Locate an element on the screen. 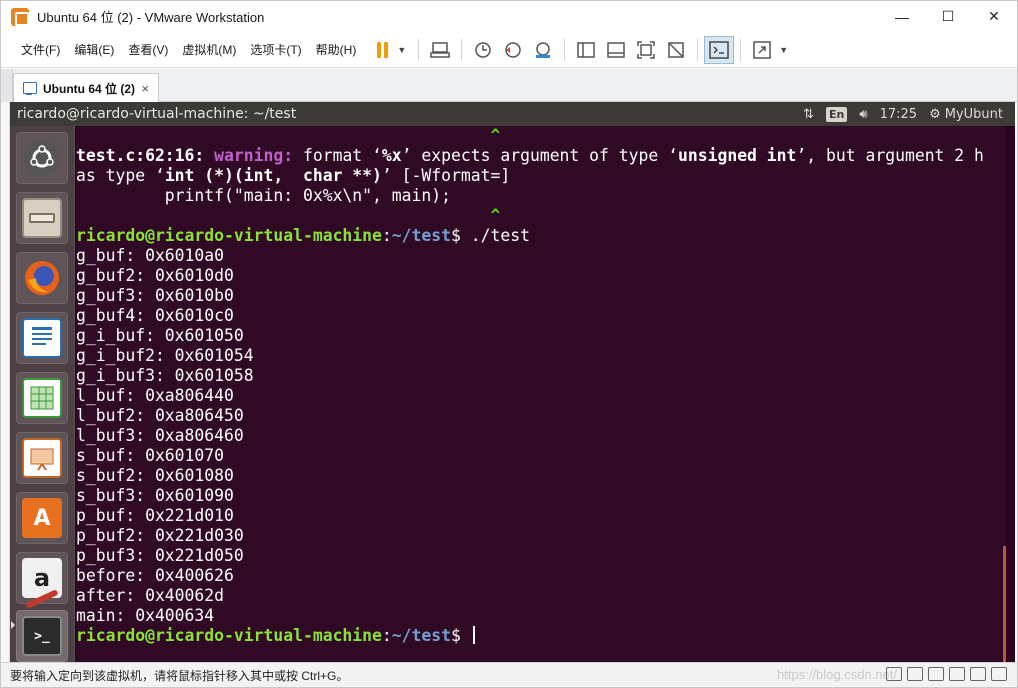  power-dropdown-icon: ▼ is located at coordinates (401, 50).